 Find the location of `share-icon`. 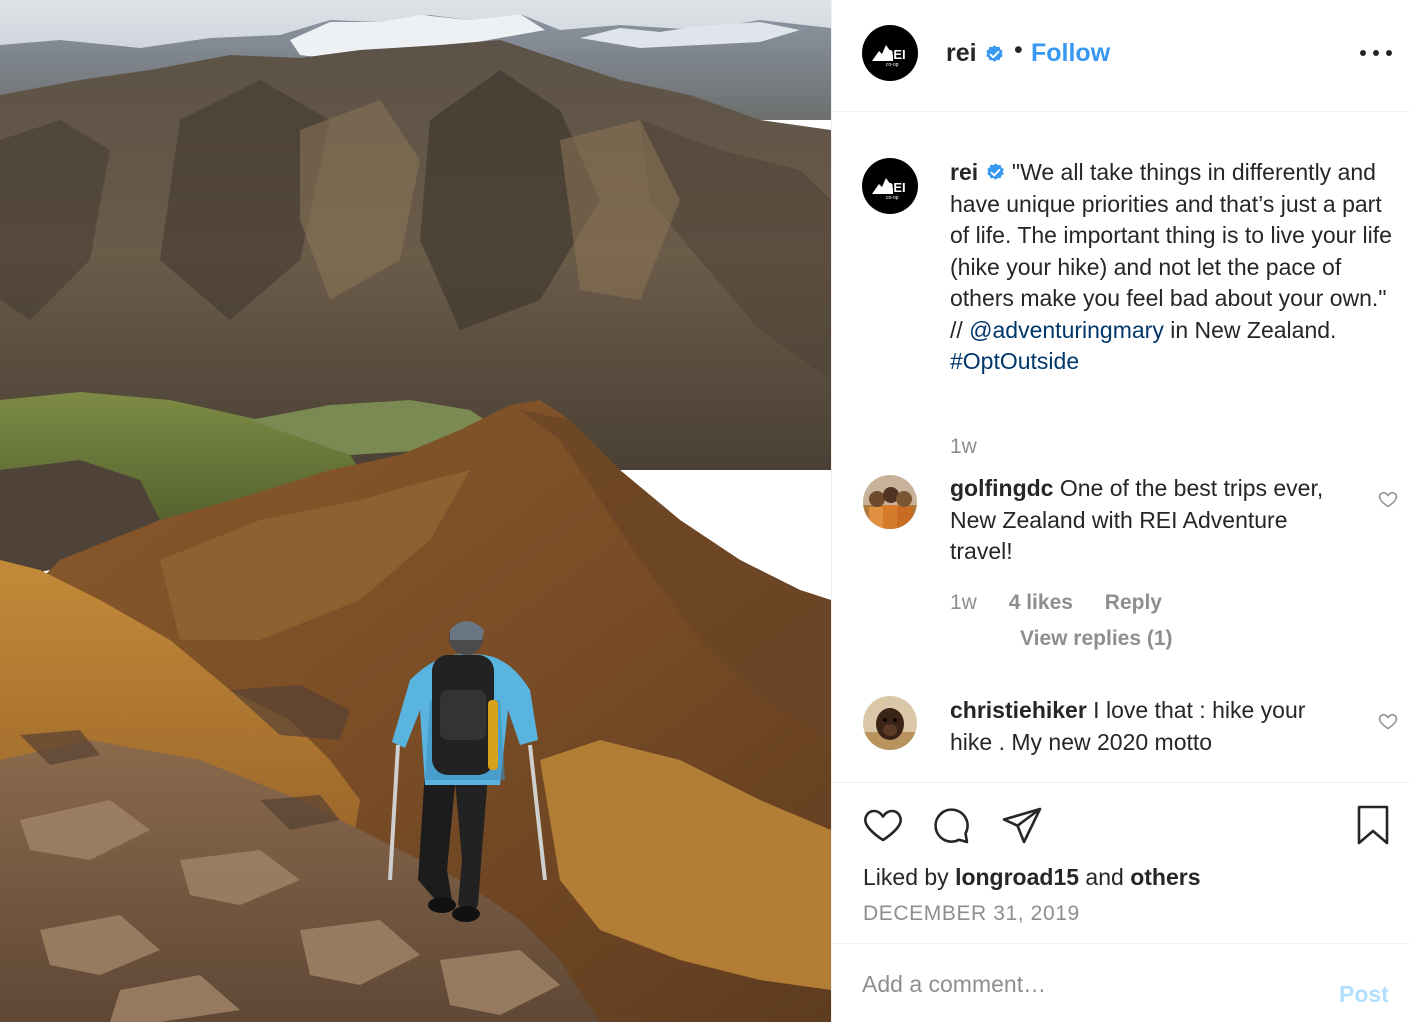

share-icon is located at coordinates (1022, 825).